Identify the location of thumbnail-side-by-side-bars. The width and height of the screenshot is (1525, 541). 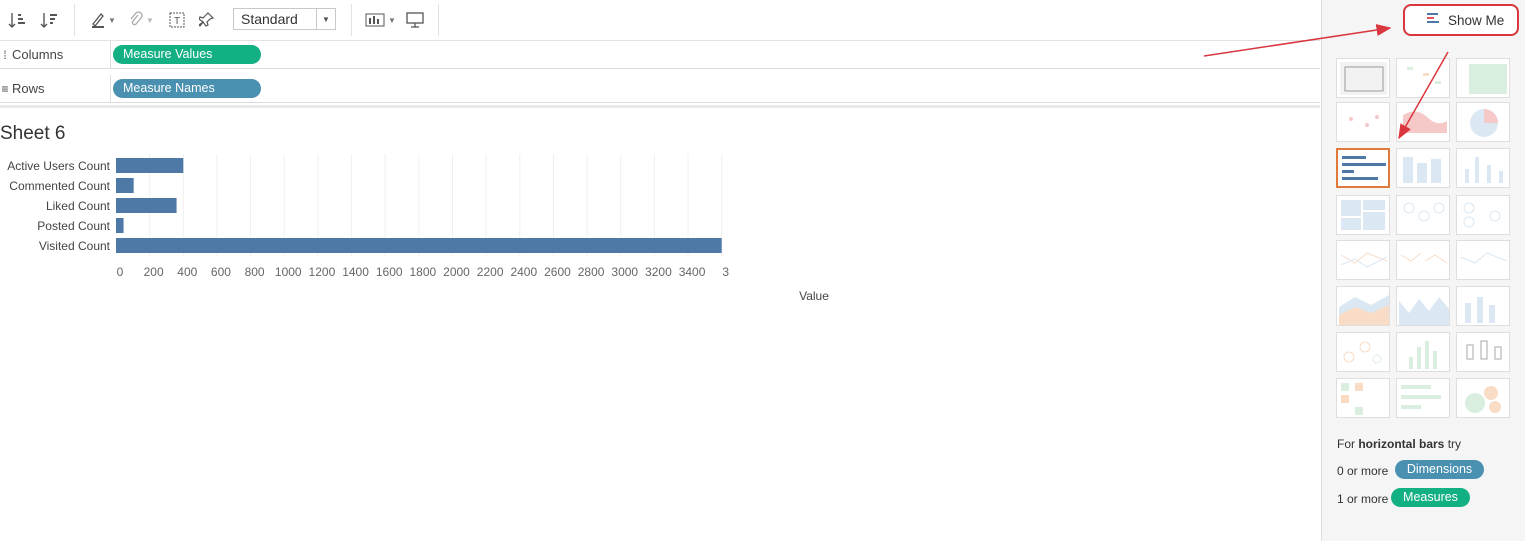
(1483, 168).